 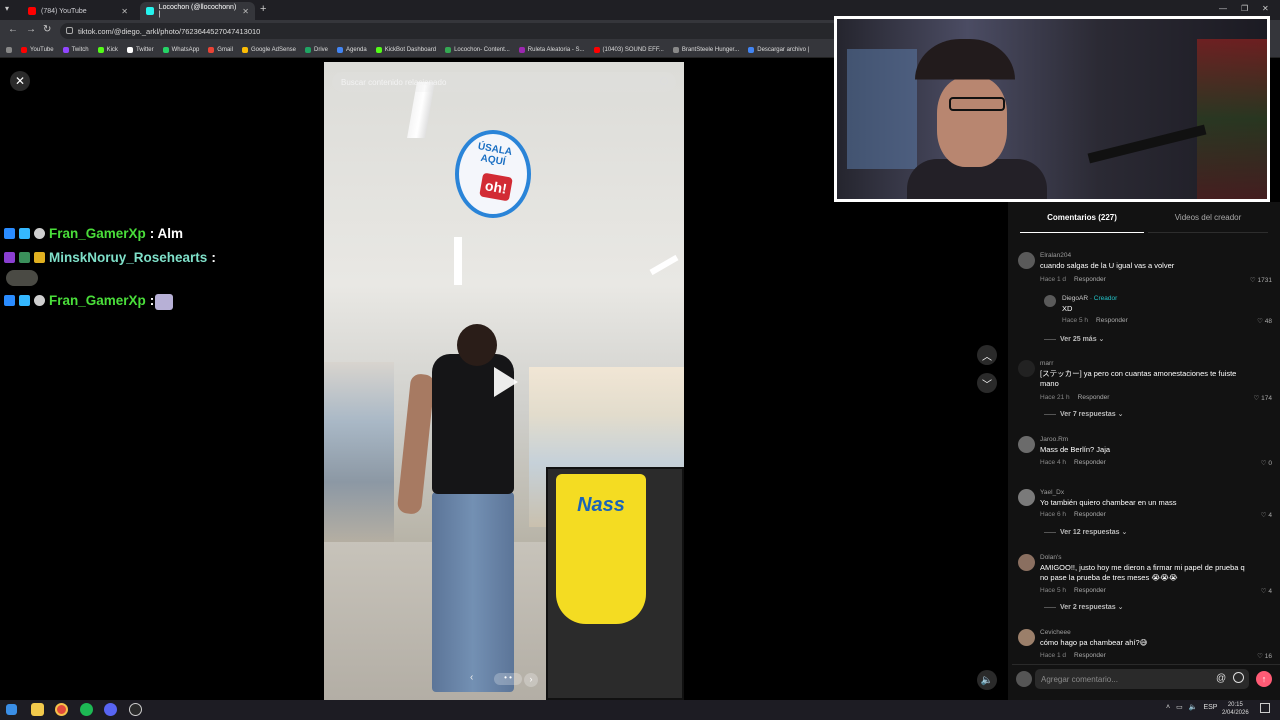 I want to click on comment-text: Yo también quiero chambear en un mass, so click(x=1108, y=502).